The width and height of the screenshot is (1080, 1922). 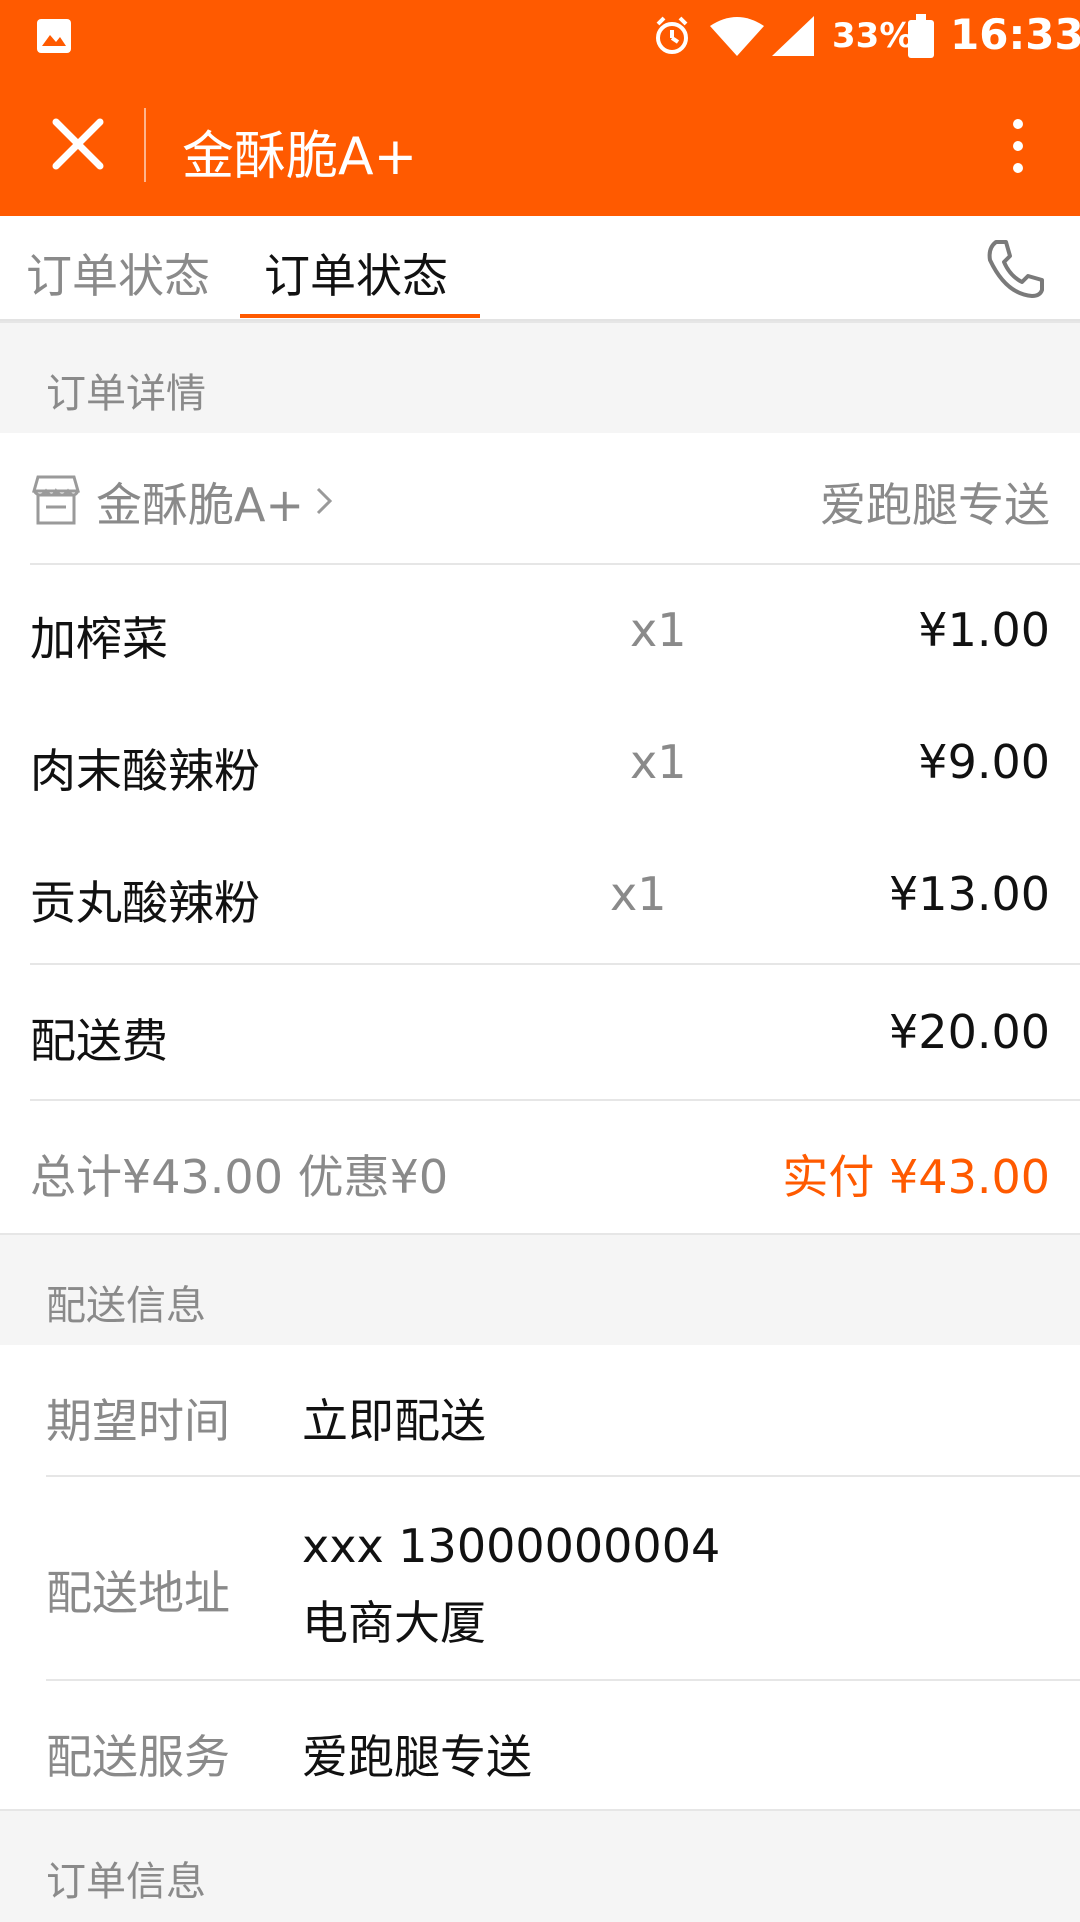 What do you see at coordinates (324, 501) in the screenshot?
I see `chevron-right-icon` at bounding box center [324, 501].